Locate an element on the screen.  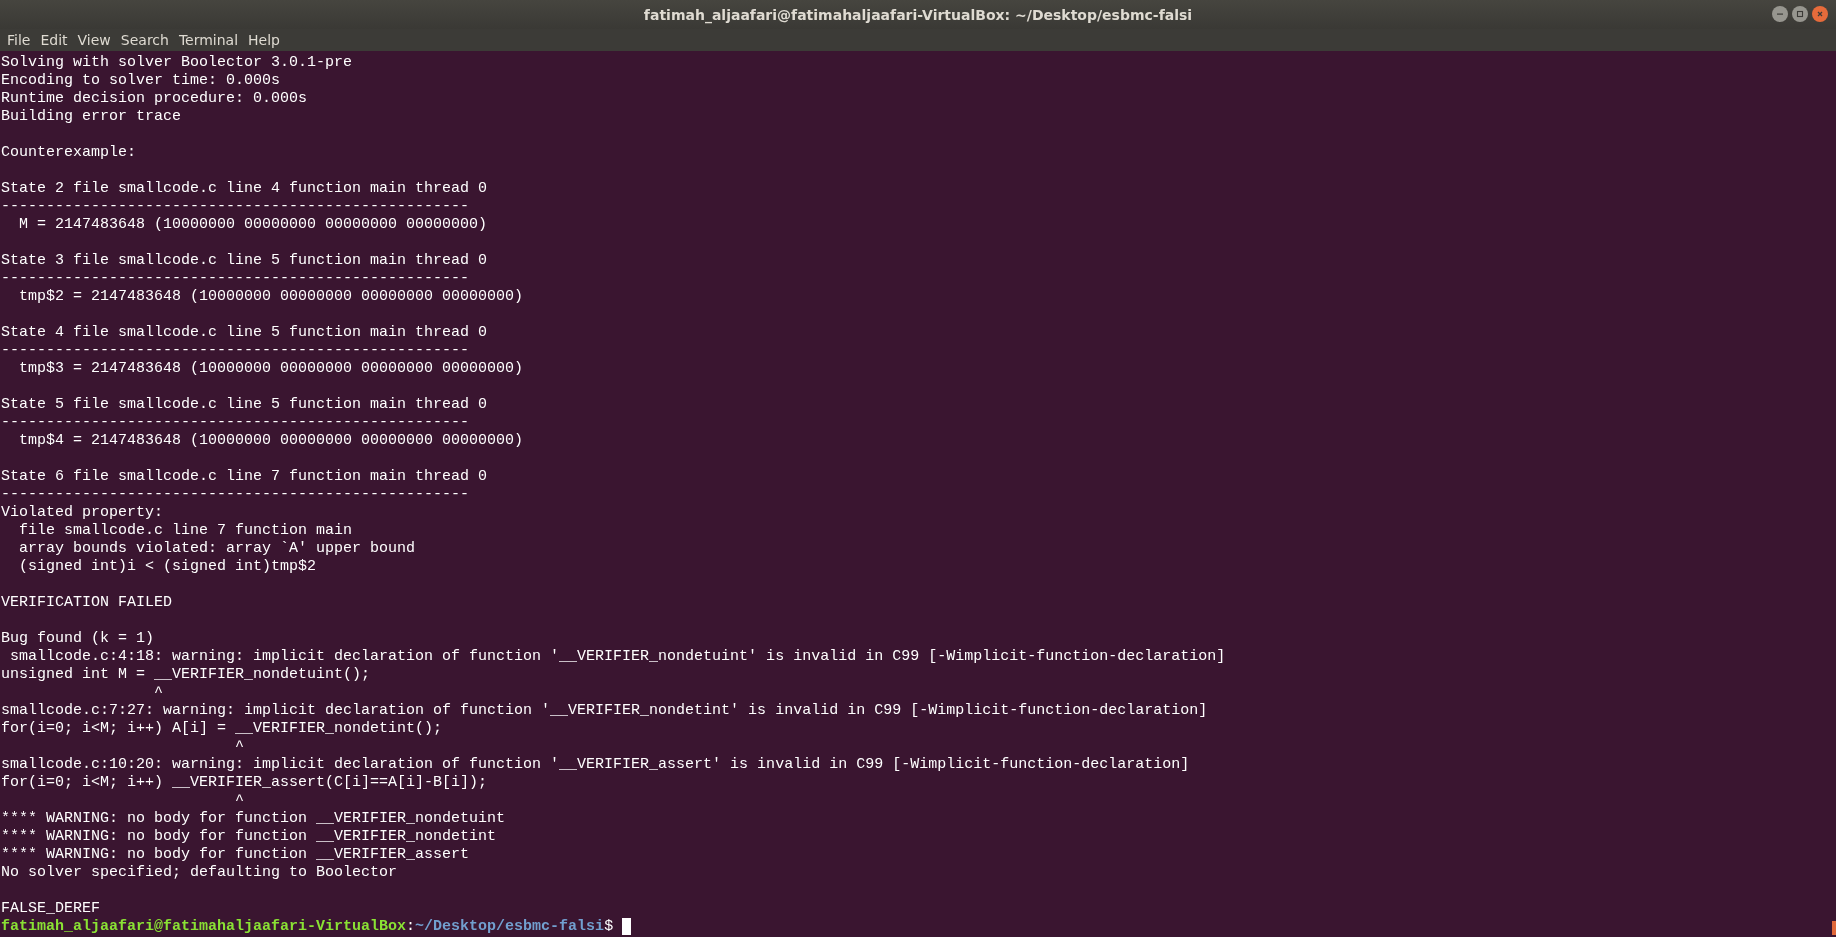
terminal-line: smallcode.c:10:20: warning: implicit declaration of function '__VERIFIER_assert' is invalid in C99 [-Wimplicit-function-declaration] is located at coordinates (595, 765).